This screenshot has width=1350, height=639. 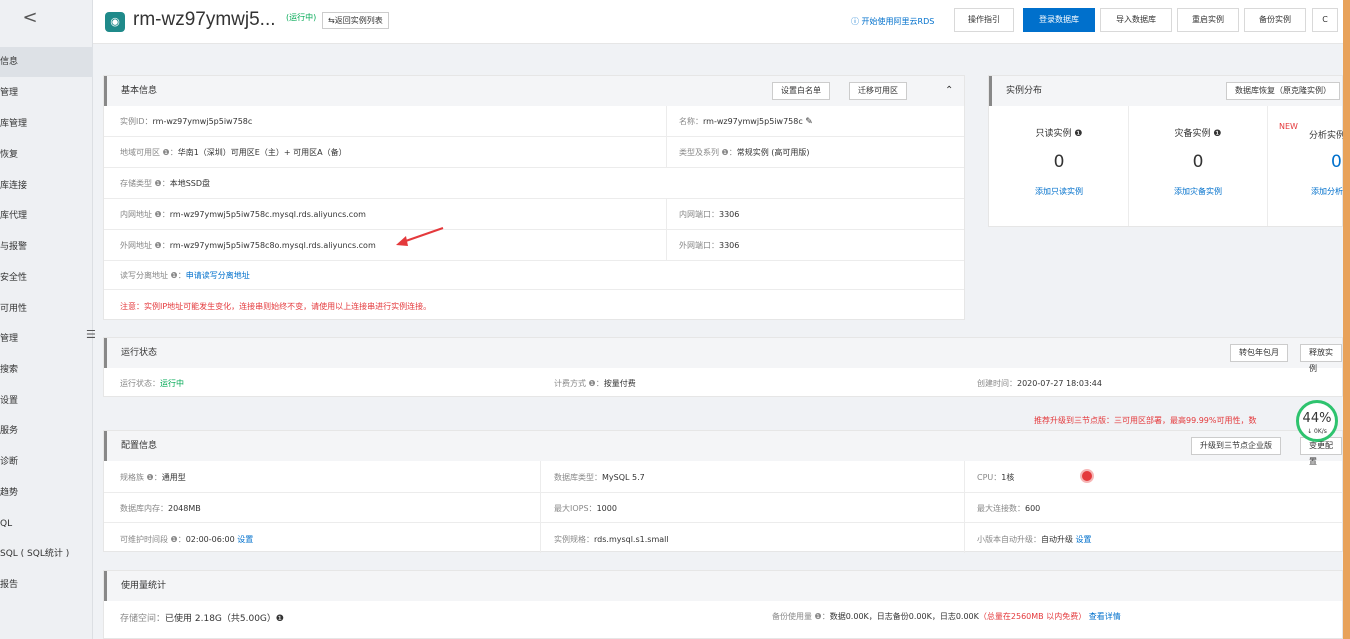 I want to click on guide-button: 操作指引, so click(x=984, y=20).